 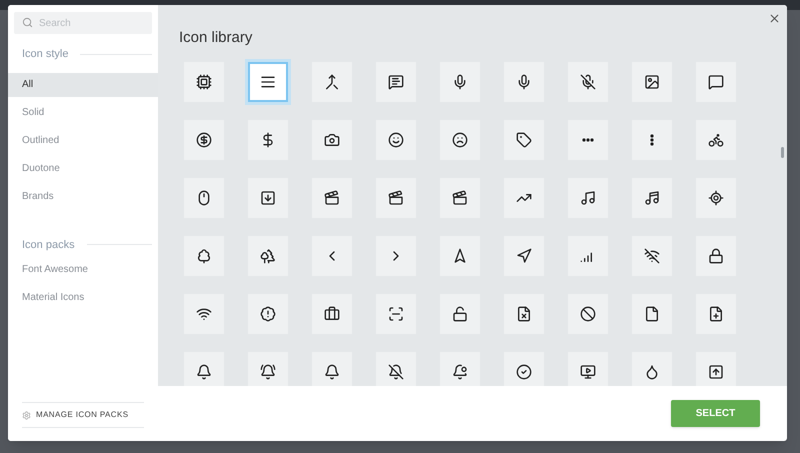 I want to click on unlock-icon, so click(x=460, y=314).